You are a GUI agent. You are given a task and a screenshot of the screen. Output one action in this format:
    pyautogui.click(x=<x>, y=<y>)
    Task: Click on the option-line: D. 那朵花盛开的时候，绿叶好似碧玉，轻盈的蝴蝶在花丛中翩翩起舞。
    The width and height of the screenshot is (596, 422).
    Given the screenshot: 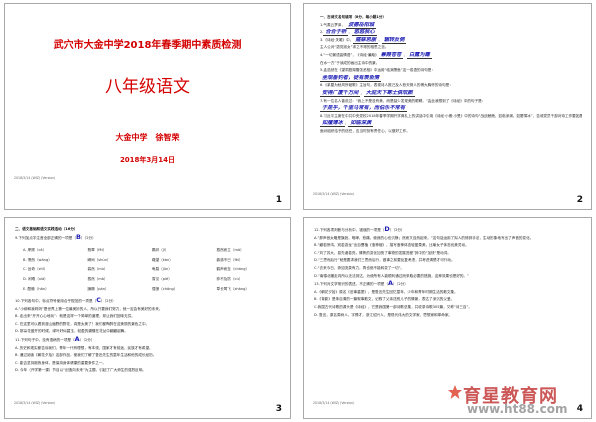 What is the action you would take?
    pyautogui.click(x=71, y=331)
    